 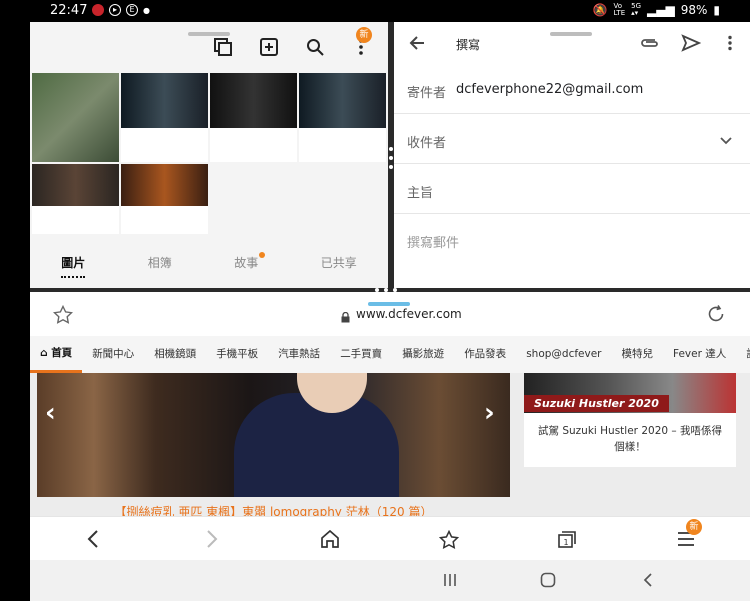 What do you see at coordinates (730, 45) in the screenshot?
I see `more-options-icon` at bounding box center [730, 45].